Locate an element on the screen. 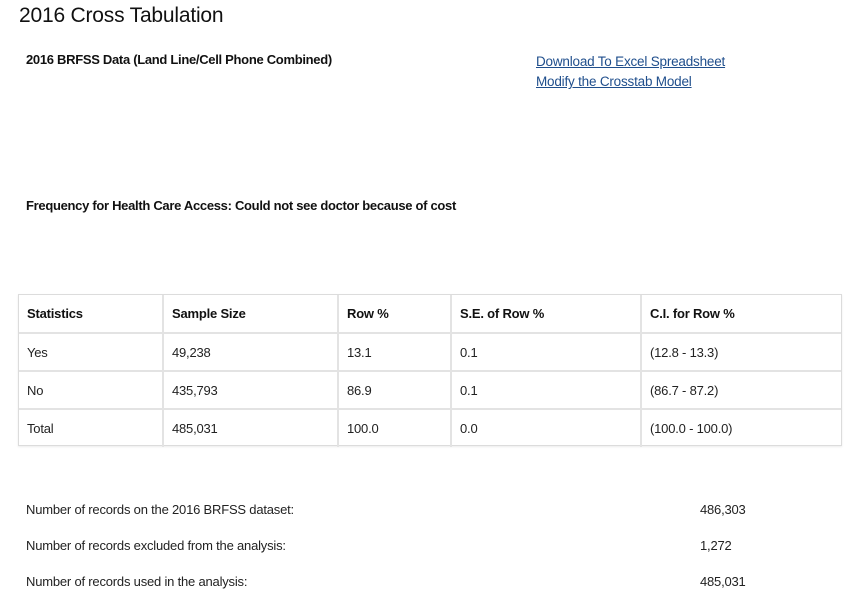  header-ci-row-percent: C.I. for Row % is located at coordinates (740, 314).